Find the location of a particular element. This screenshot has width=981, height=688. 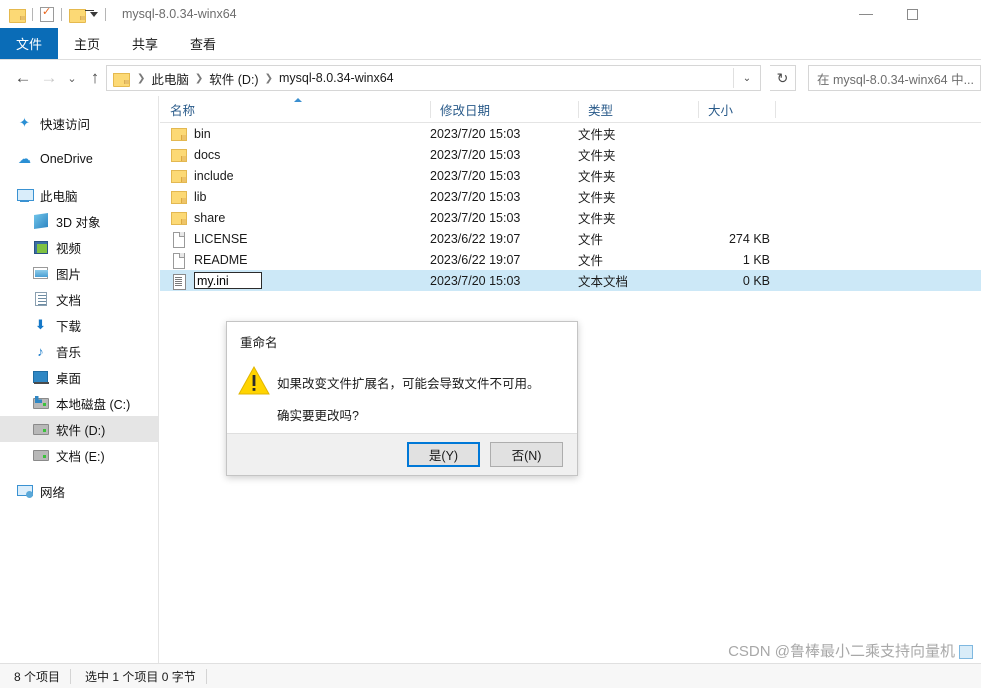

window-controls is located at coordinates (912, 14).